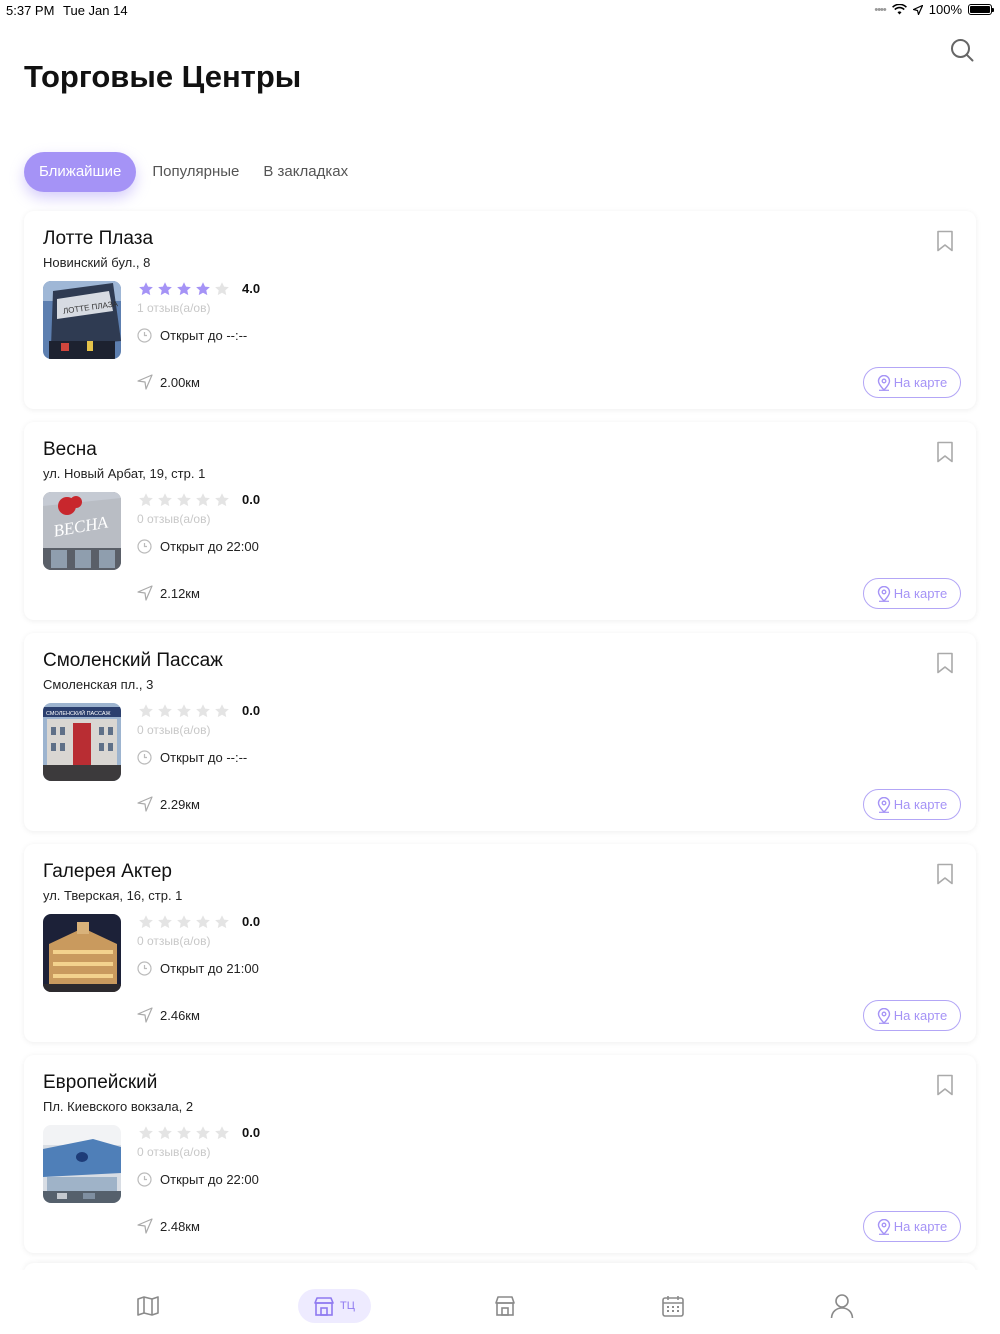 This screenshot has width=1000, height=1334. I want to click on mall-address: ул. Тверская, 16, стр. 1, so click(113, 895).